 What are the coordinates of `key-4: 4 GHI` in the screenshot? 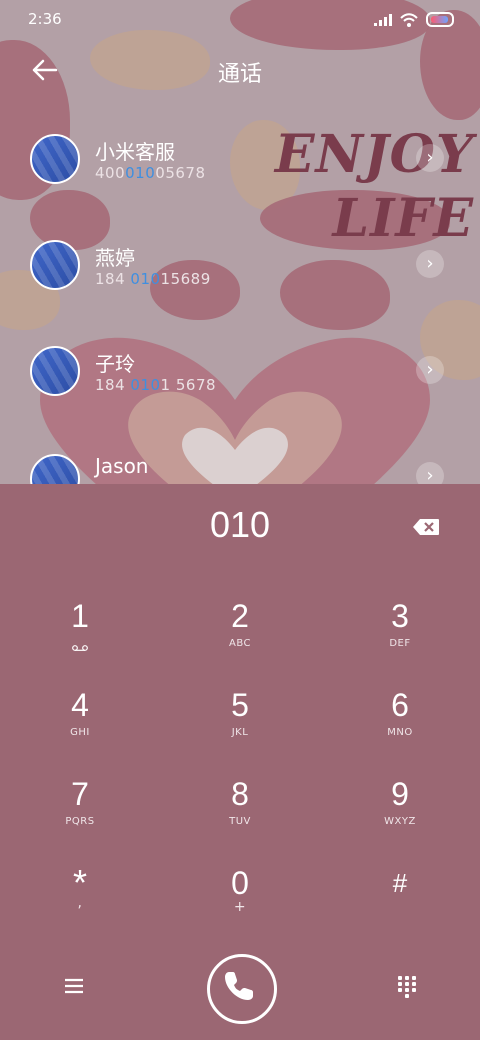 It's located at (80, 725).